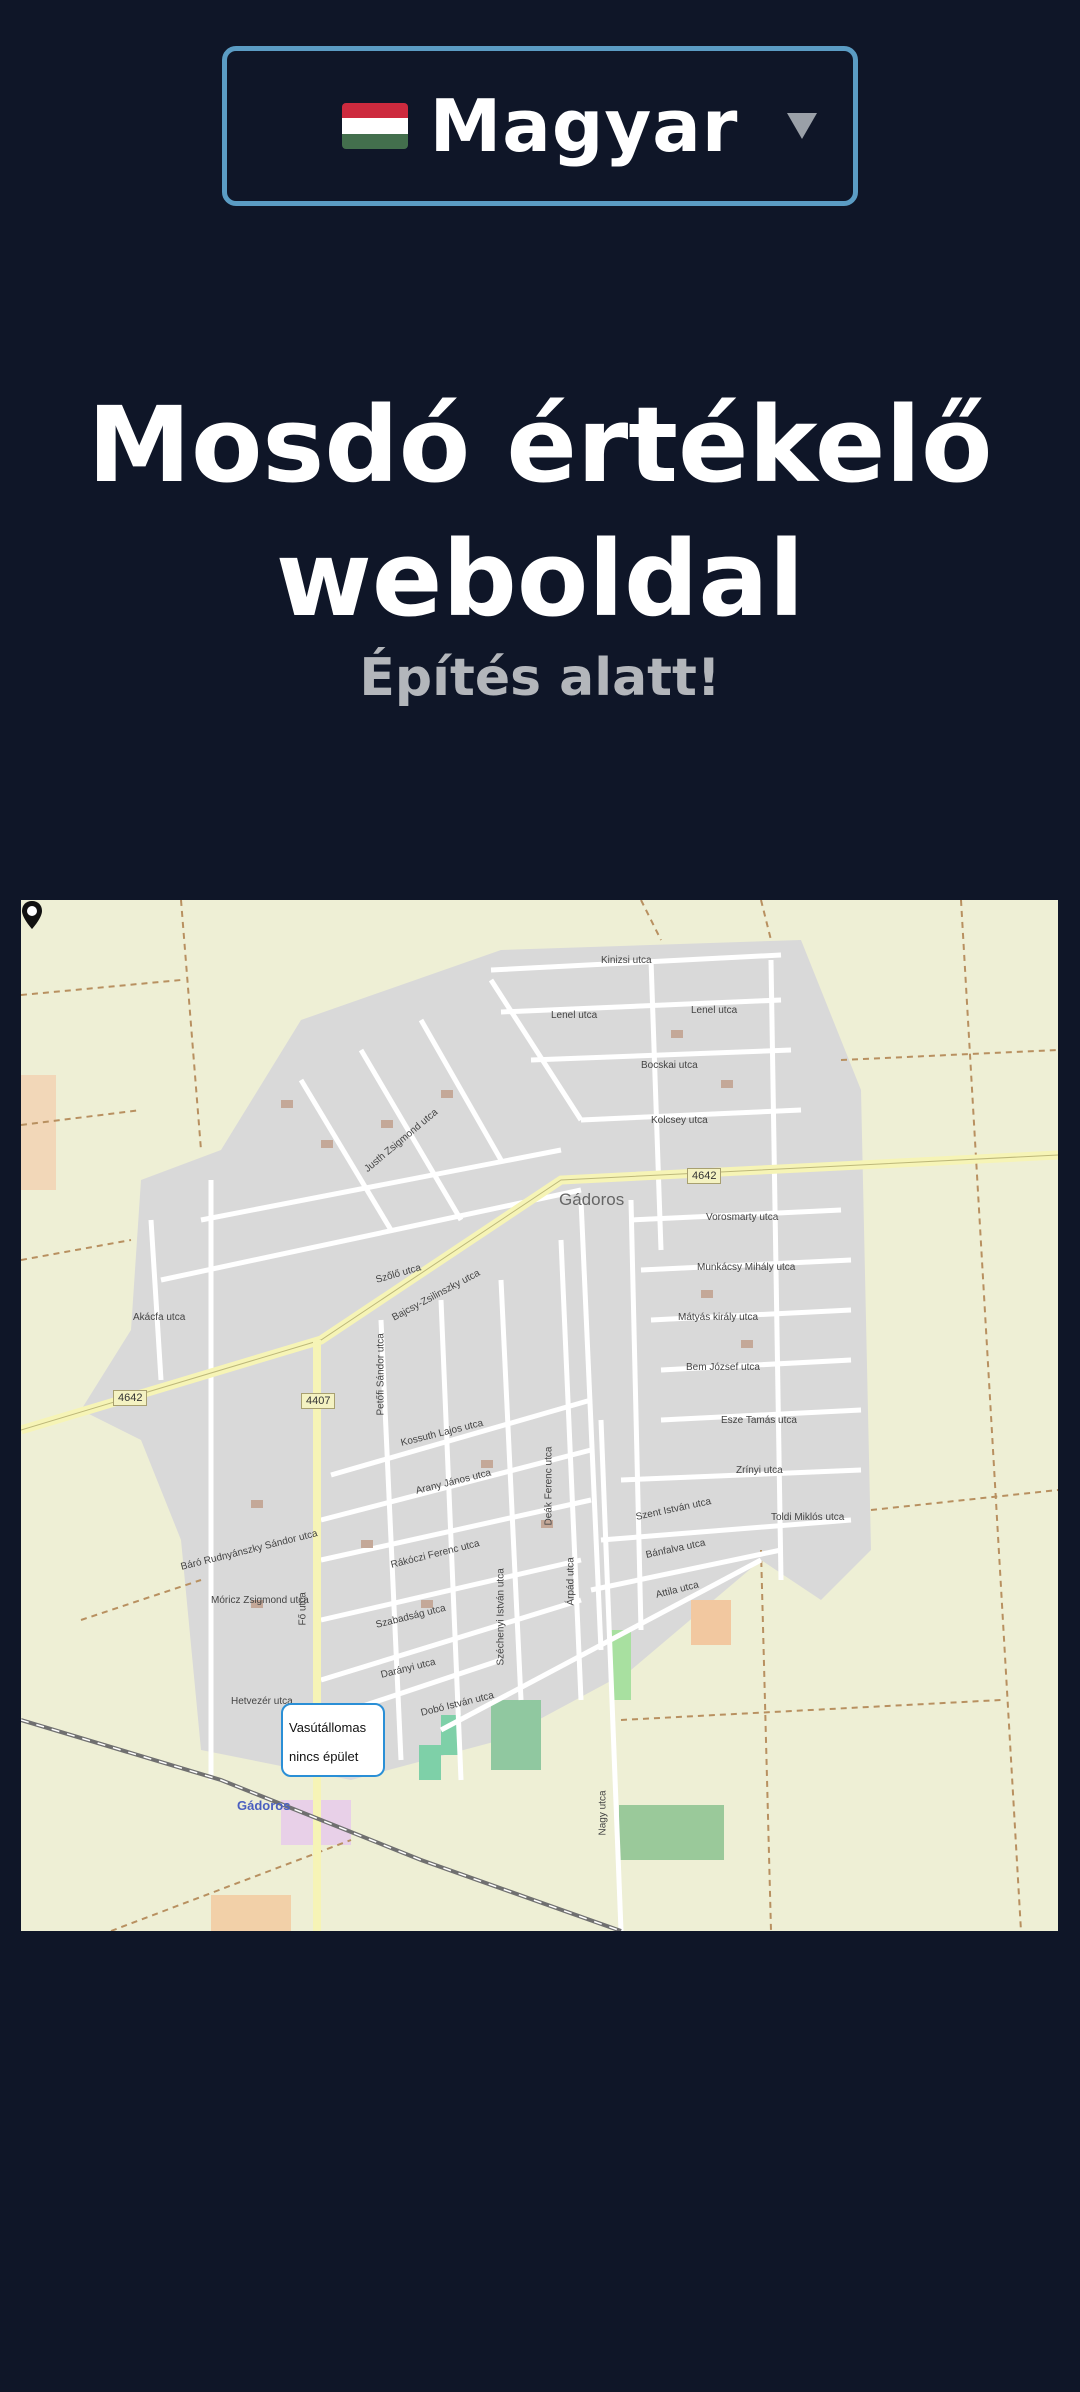 This screenshot has width=1080, height=2392. I want to click on street-label: Kinizsi utca, so click(626, 960).